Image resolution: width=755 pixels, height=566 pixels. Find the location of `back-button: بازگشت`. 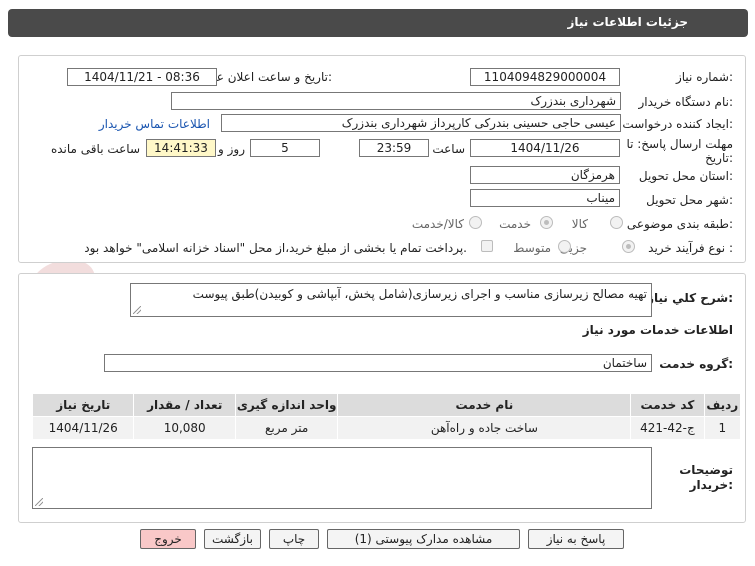

back-button: بازگشت is located at coordinates (232, 539).